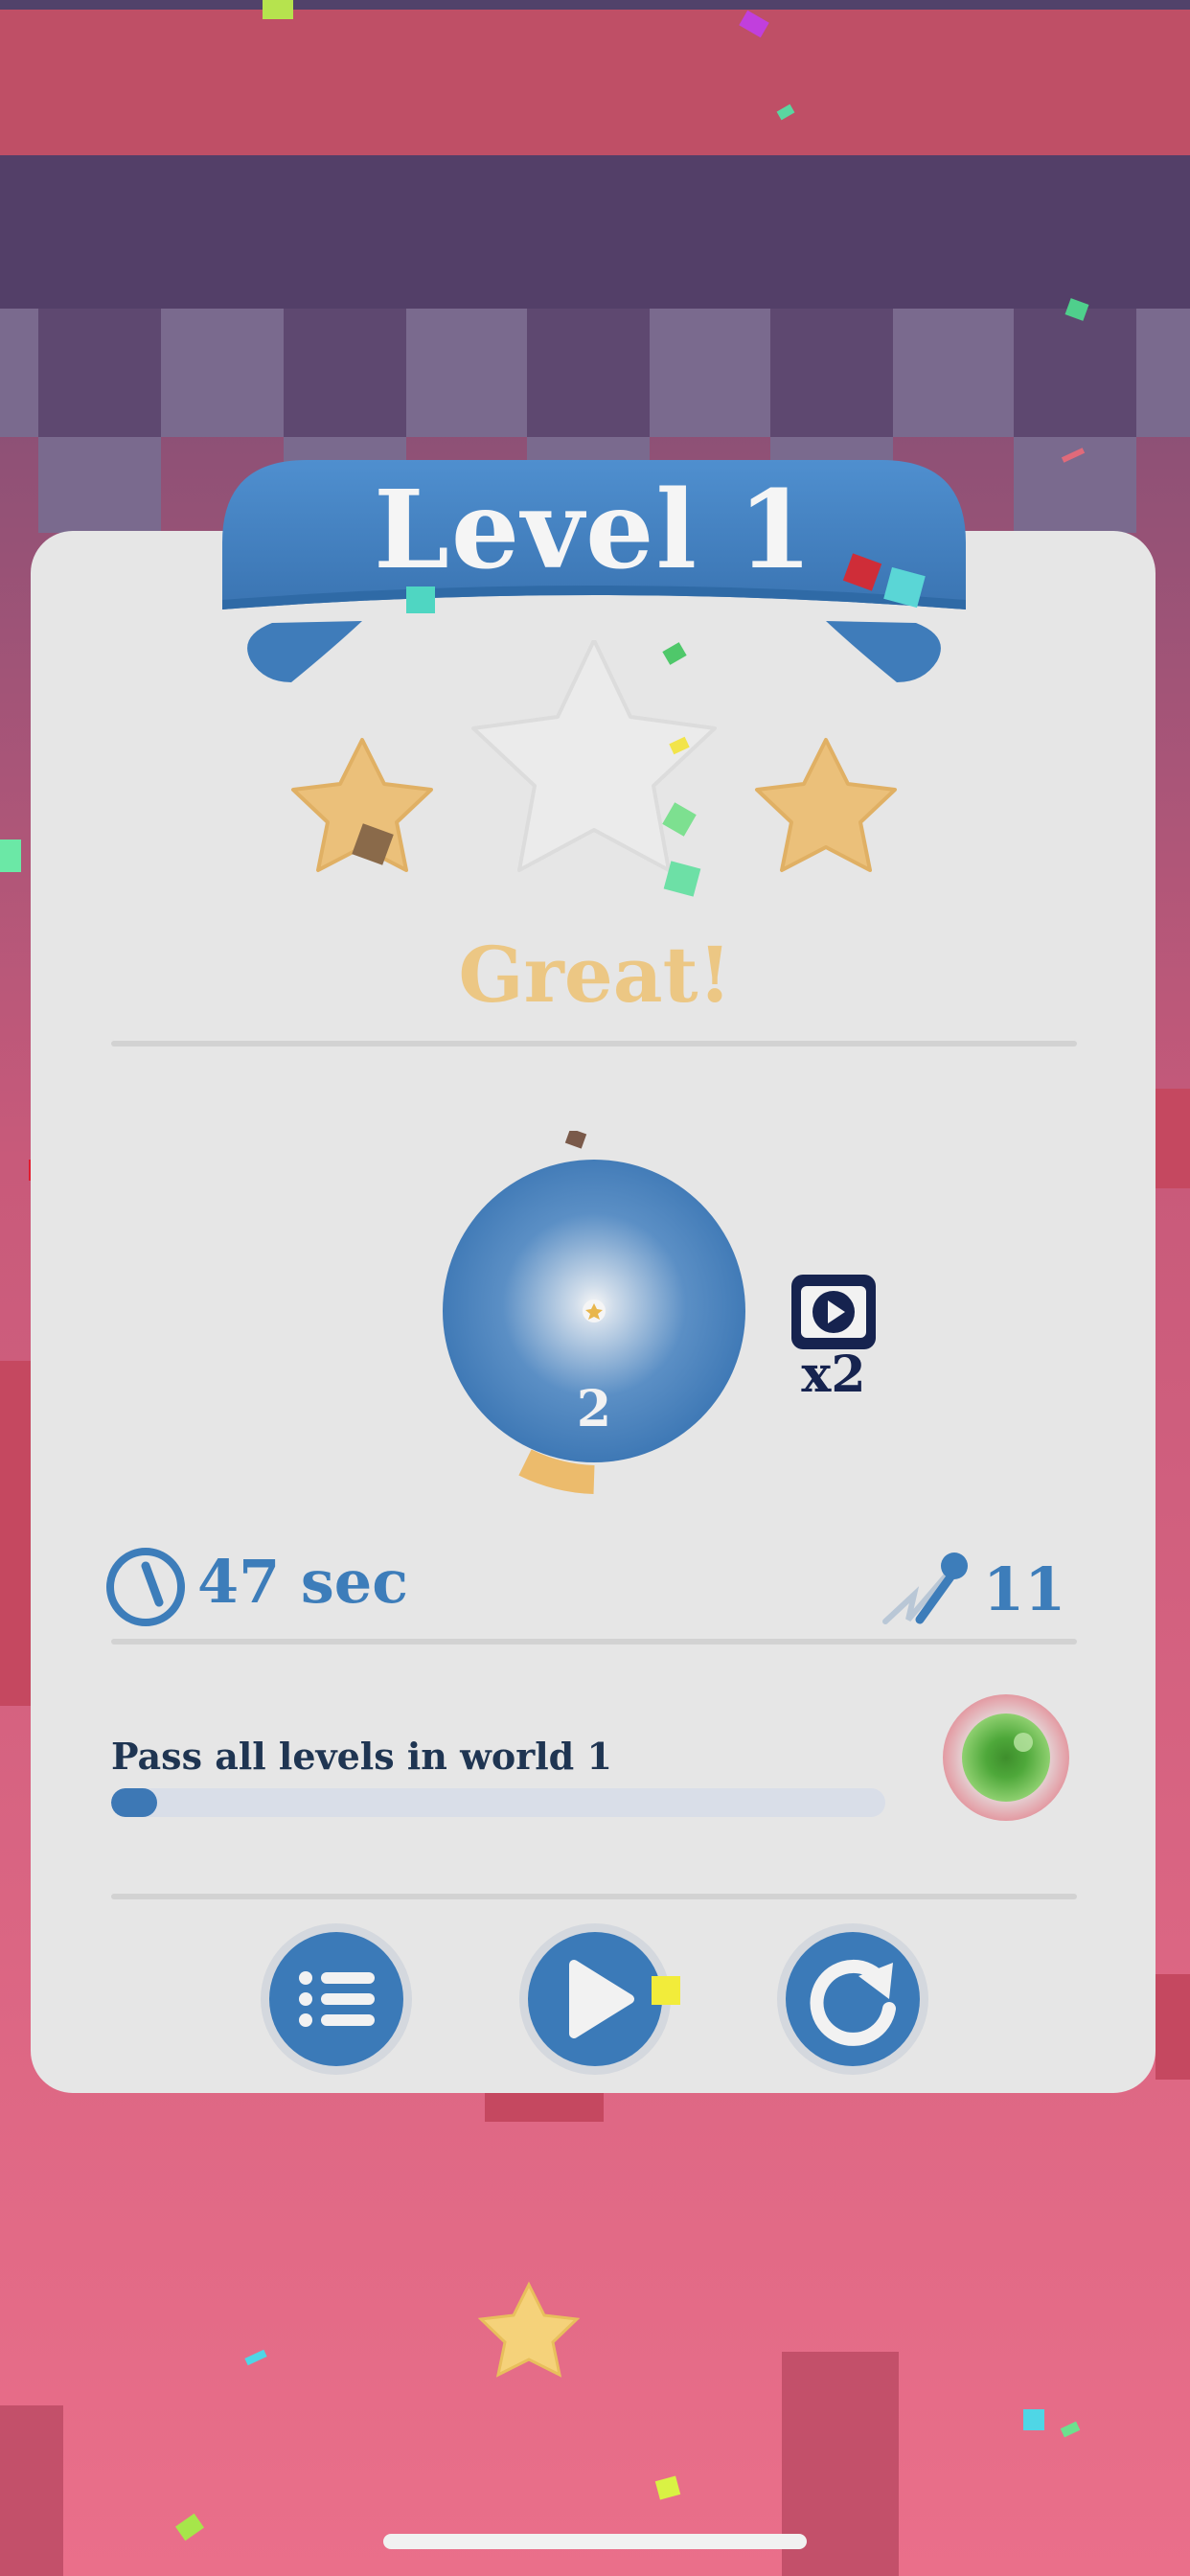 This screenshot has height=2576, width=1190. I want to click on moves-value: 11, so click(1025, 1589).